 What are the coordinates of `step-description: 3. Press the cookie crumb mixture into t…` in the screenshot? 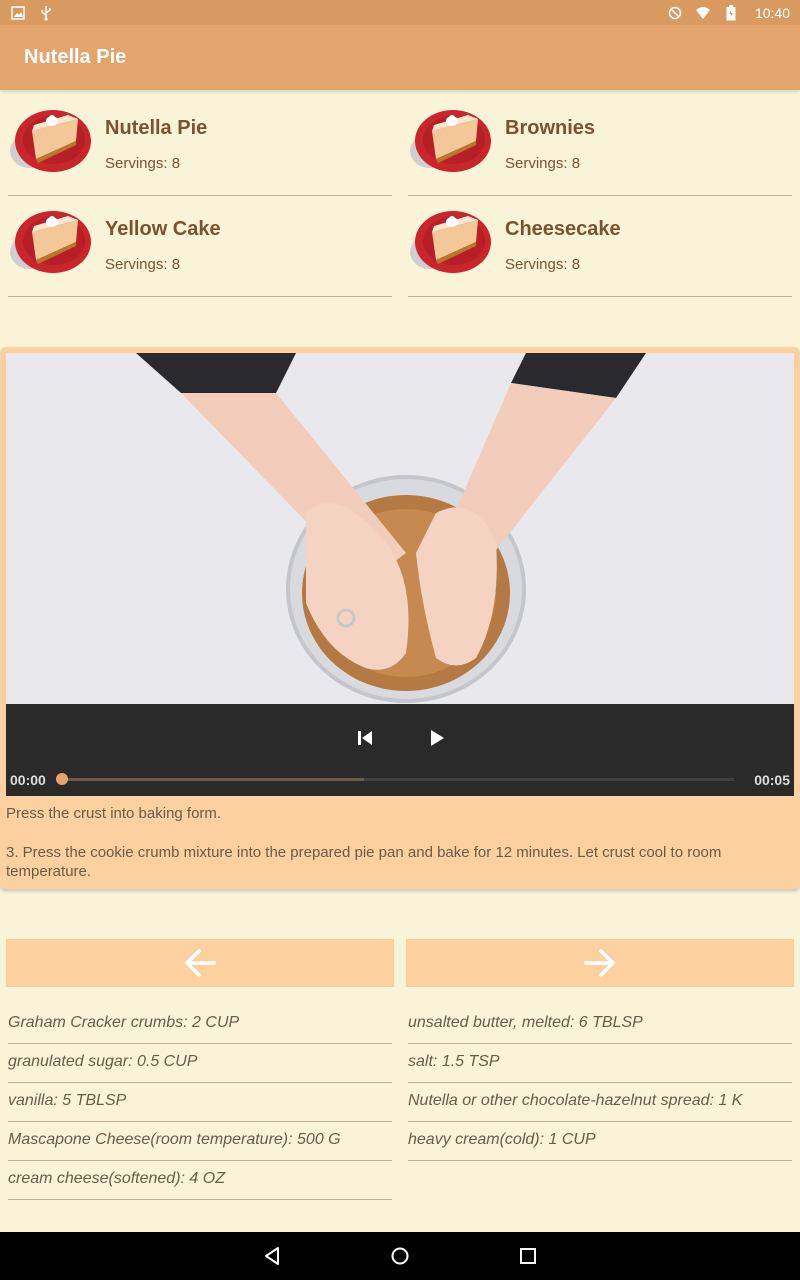 It's located at (364, 862).